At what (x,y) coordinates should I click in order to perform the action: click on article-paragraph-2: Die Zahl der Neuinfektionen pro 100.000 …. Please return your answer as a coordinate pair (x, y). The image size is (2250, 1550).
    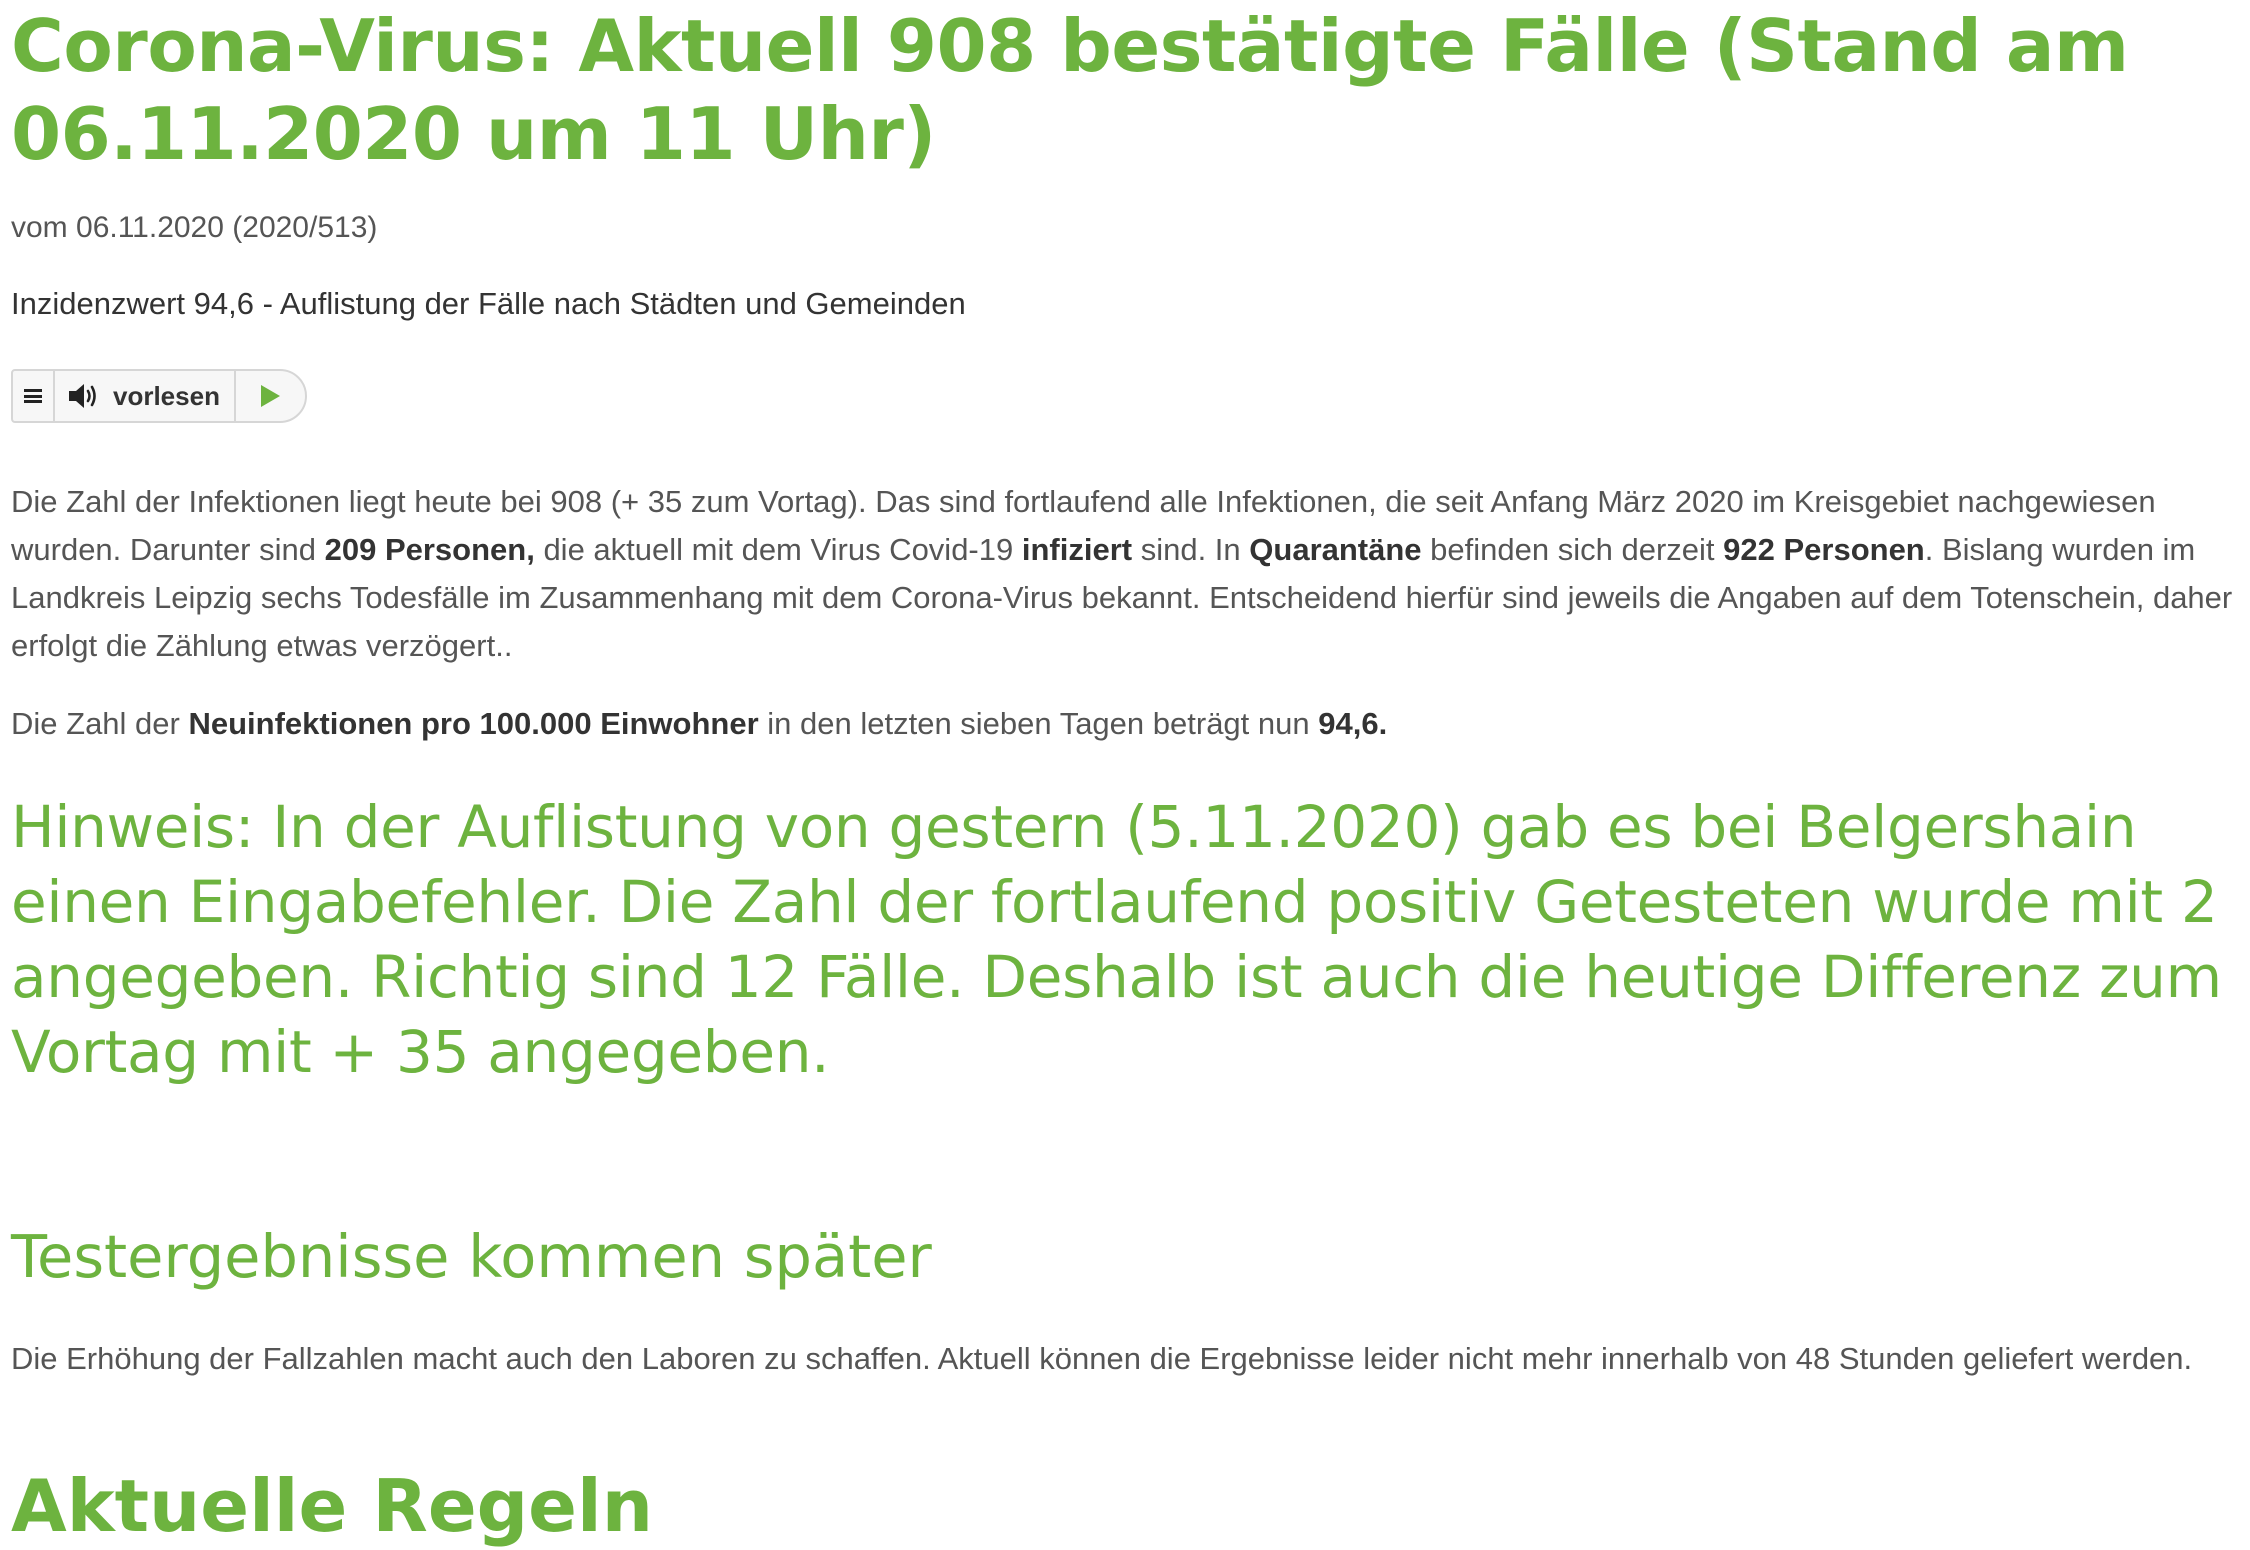
    Looking at the image, I should click on (1123, 724).